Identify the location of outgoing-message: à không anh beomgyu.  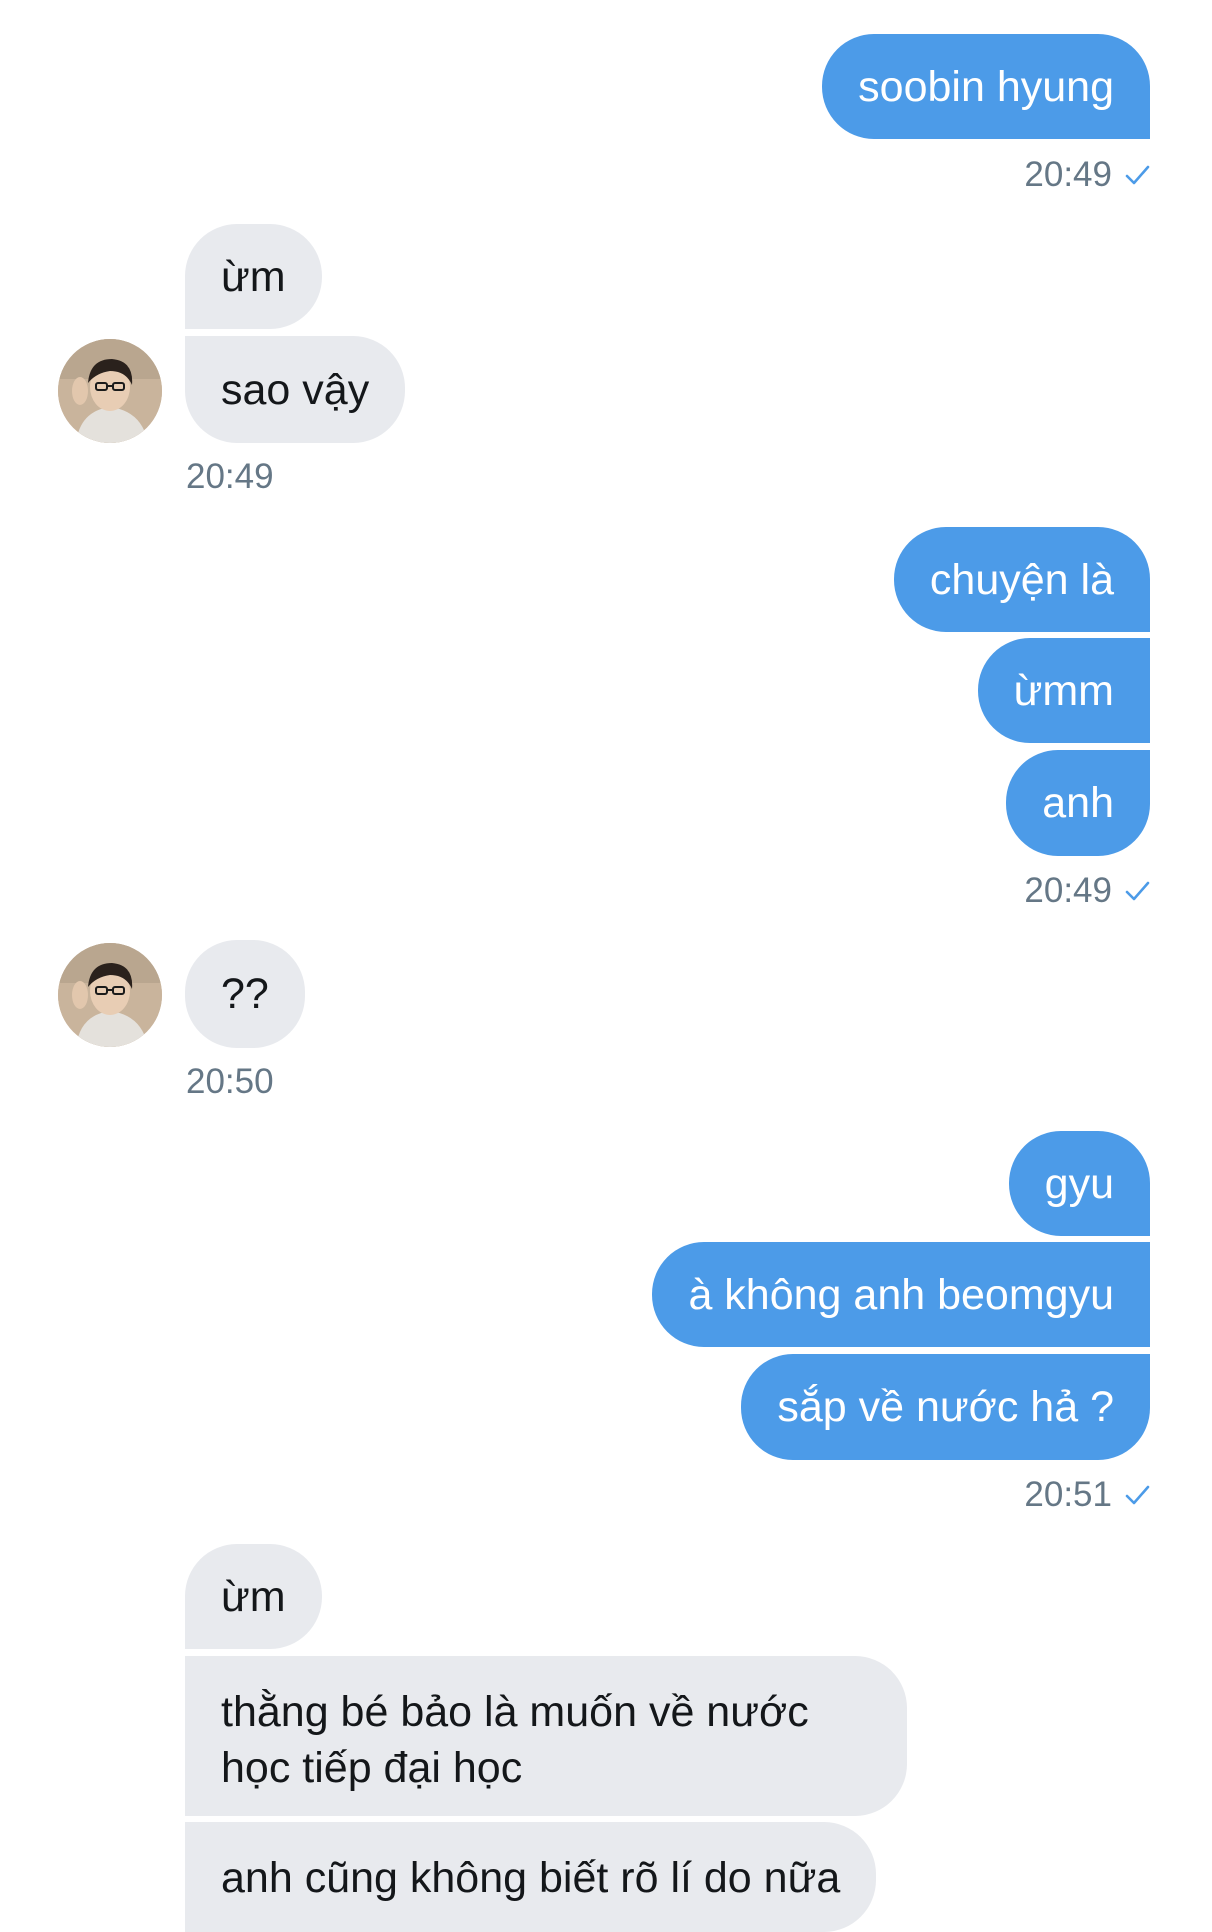
(901, 1294).